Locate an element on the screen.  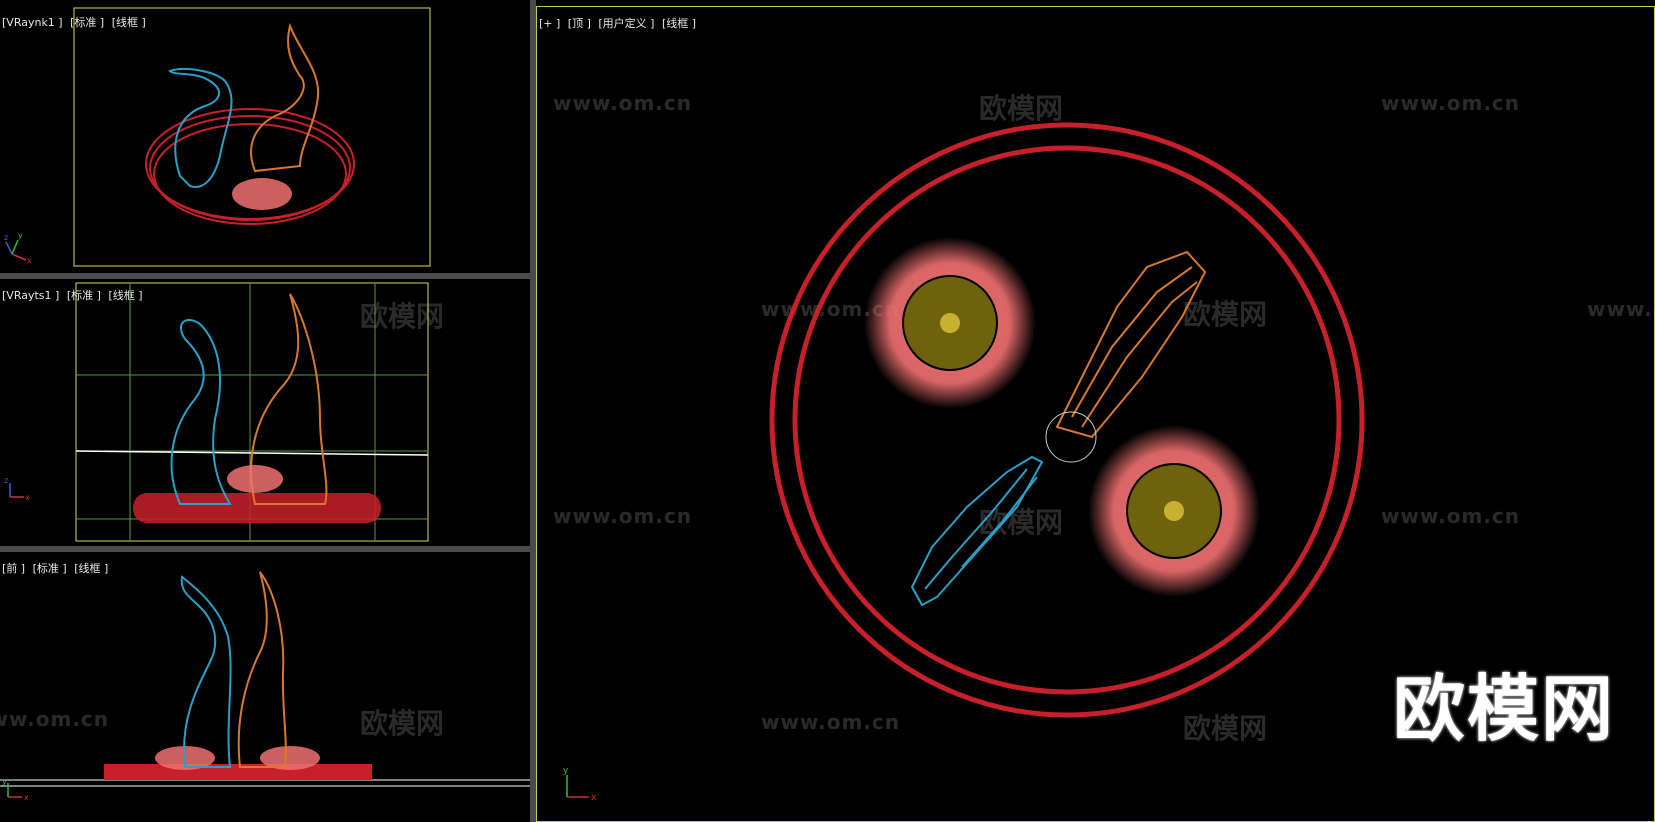
orange-sculpture-top is located at coordinates (1131, 344).